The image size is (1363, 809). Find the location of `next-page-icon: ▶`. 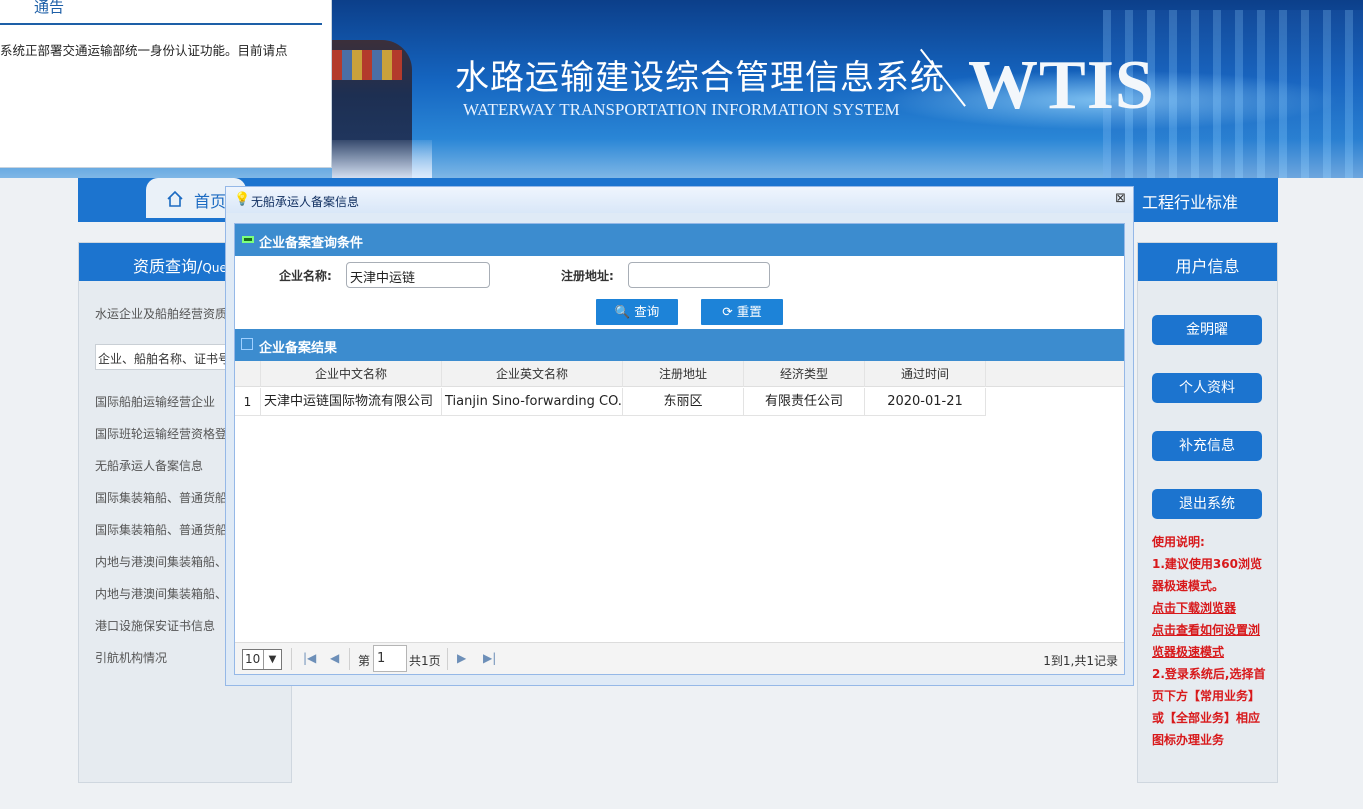

next-page-icon: ▶ is located at coordinates (461, 658).